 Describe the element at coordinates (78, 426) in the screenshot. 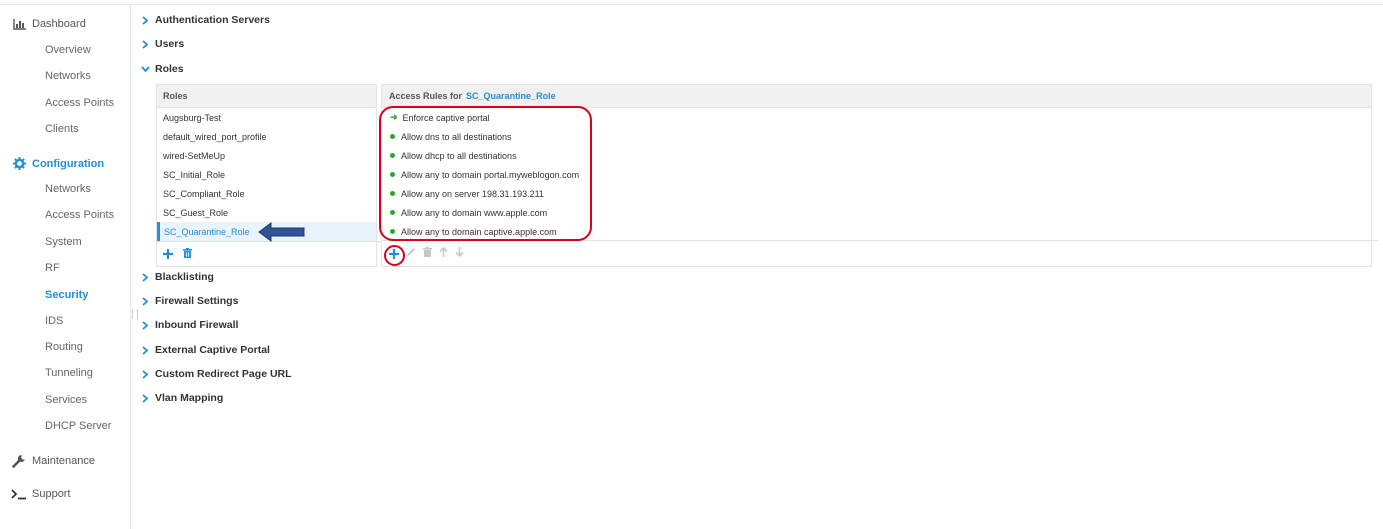

I see `sidebar-item-dhcp-server: DHCP Server` at that location.